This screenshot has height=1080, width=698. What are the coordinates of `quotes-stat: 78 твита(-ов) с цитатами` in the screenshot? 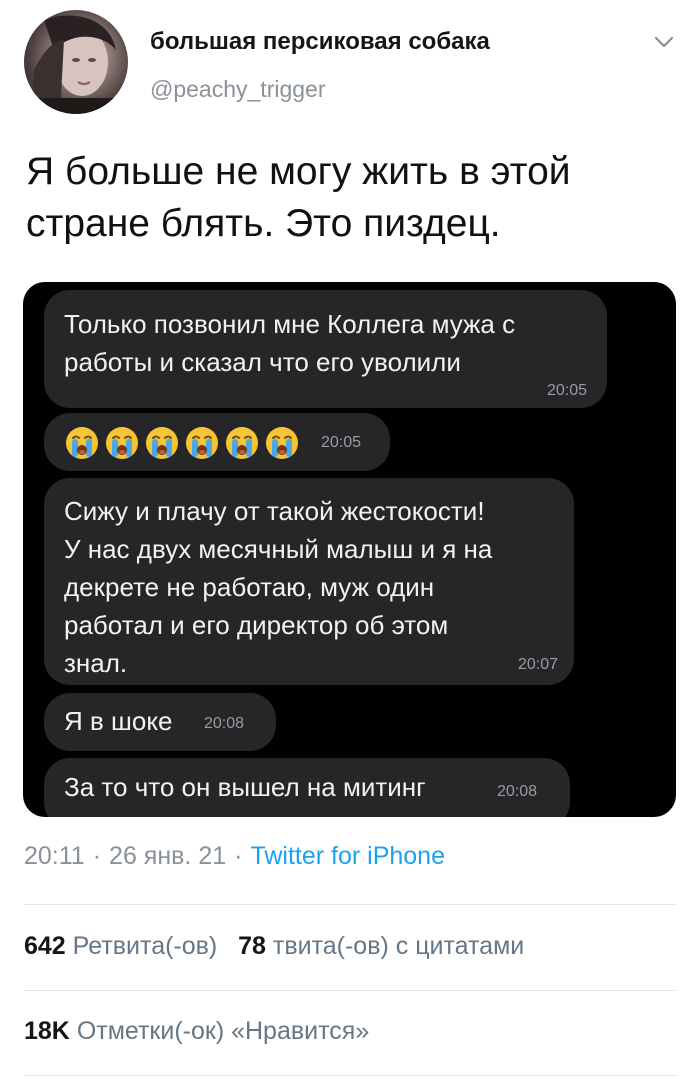 It's located at (381, 946).